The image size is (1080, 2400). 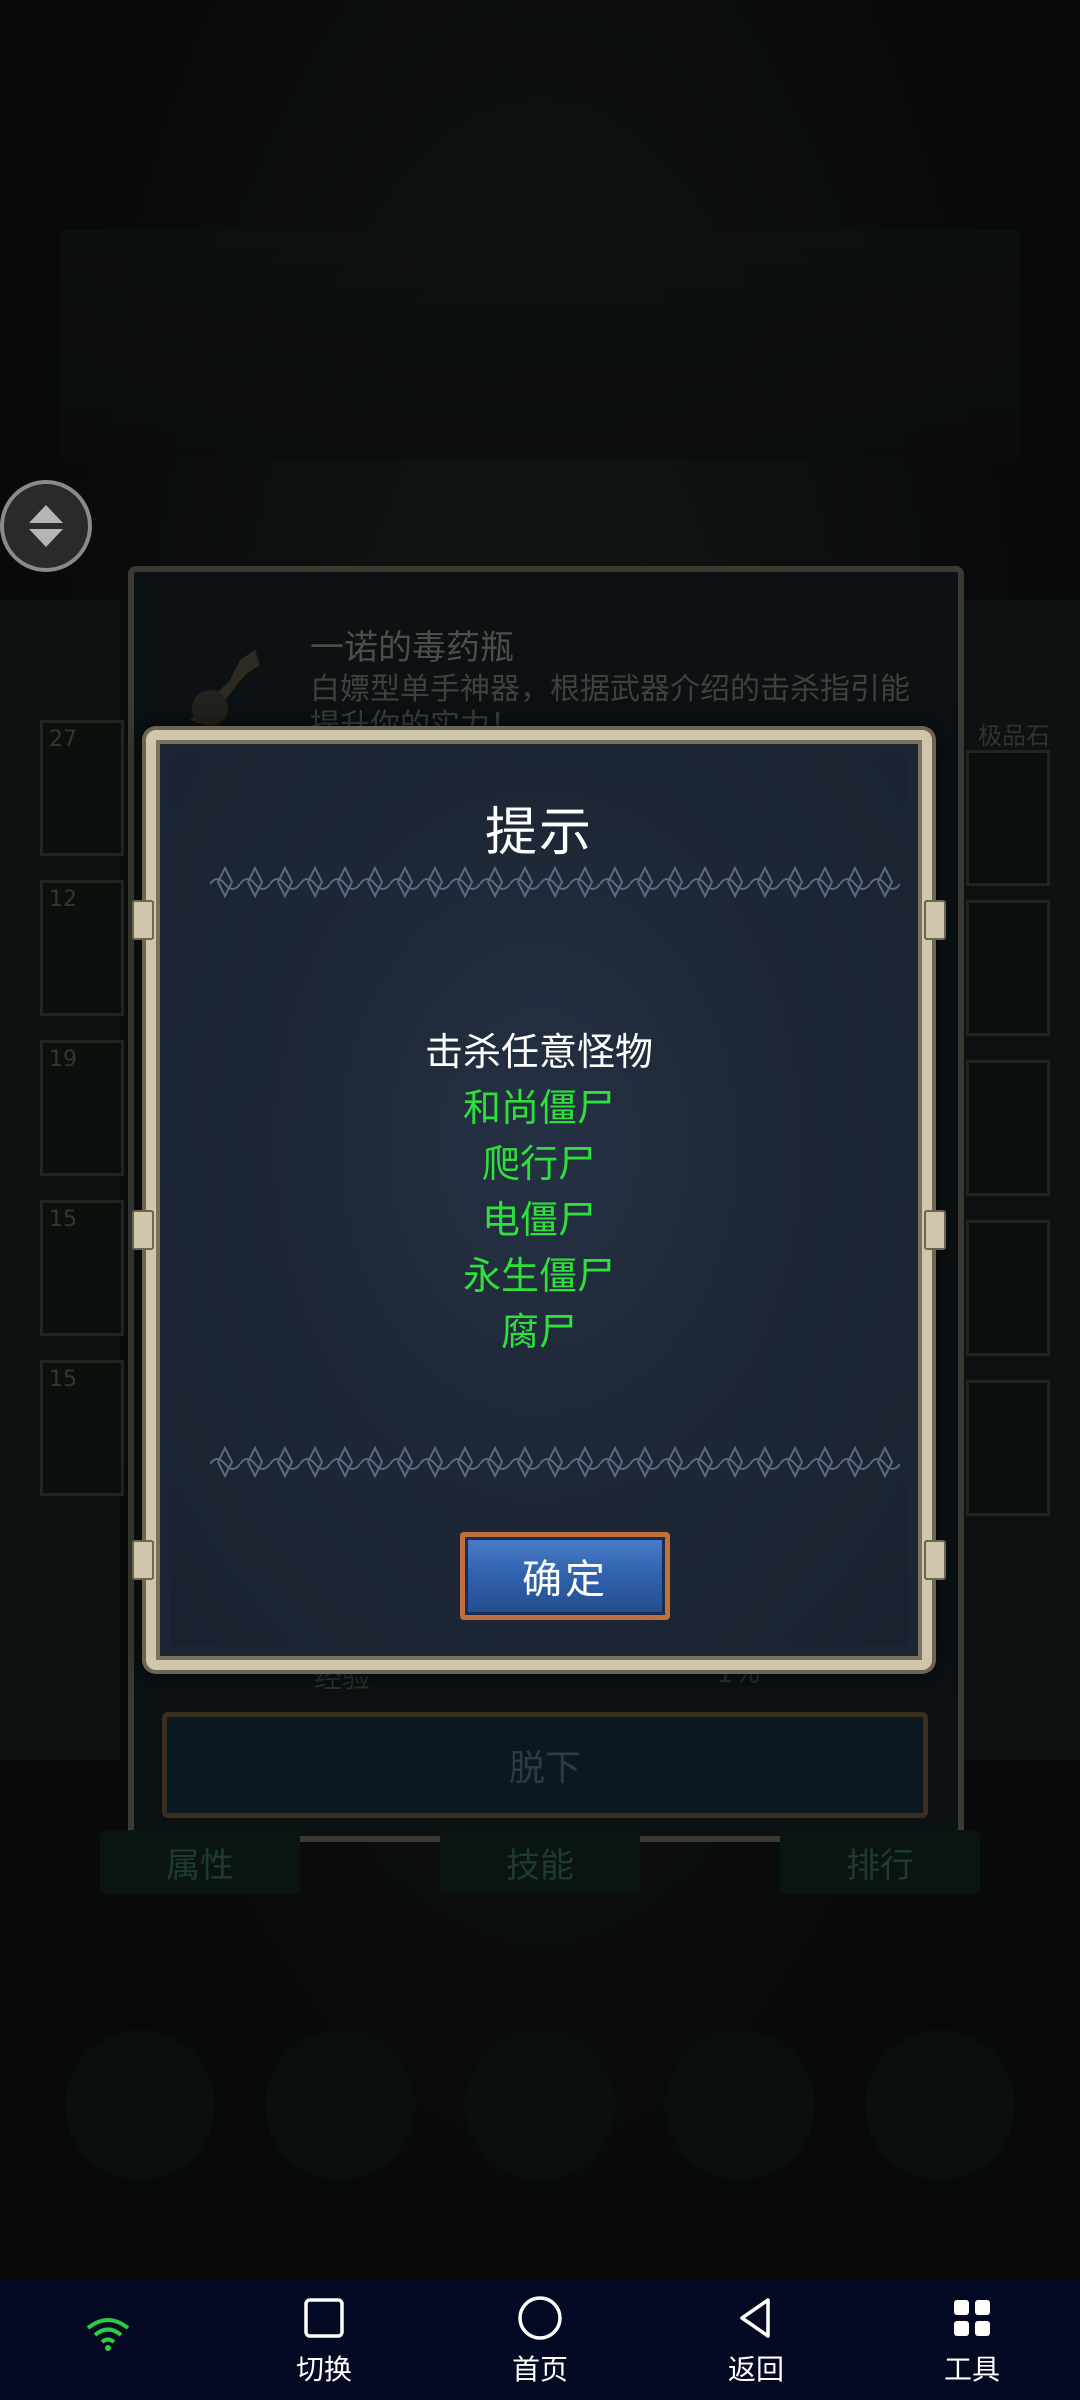 What do you see at coordinates (539, 2369) in the screenshot?
I see `nav-label: 首页` at bounding box center [539, 2369].